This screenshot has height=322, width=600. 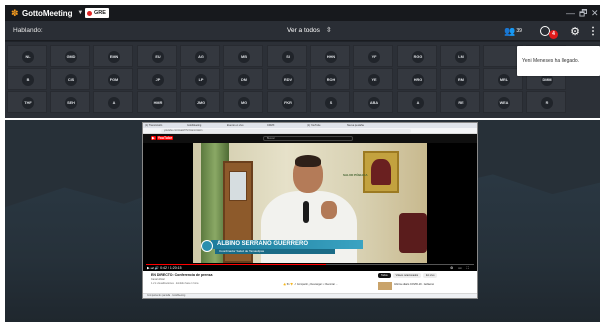 What do you see at coordinates (355, 175) in the screenshot?
I see `wall-caption: SALUD PÚBLICA` at bounding box center [355, 175].